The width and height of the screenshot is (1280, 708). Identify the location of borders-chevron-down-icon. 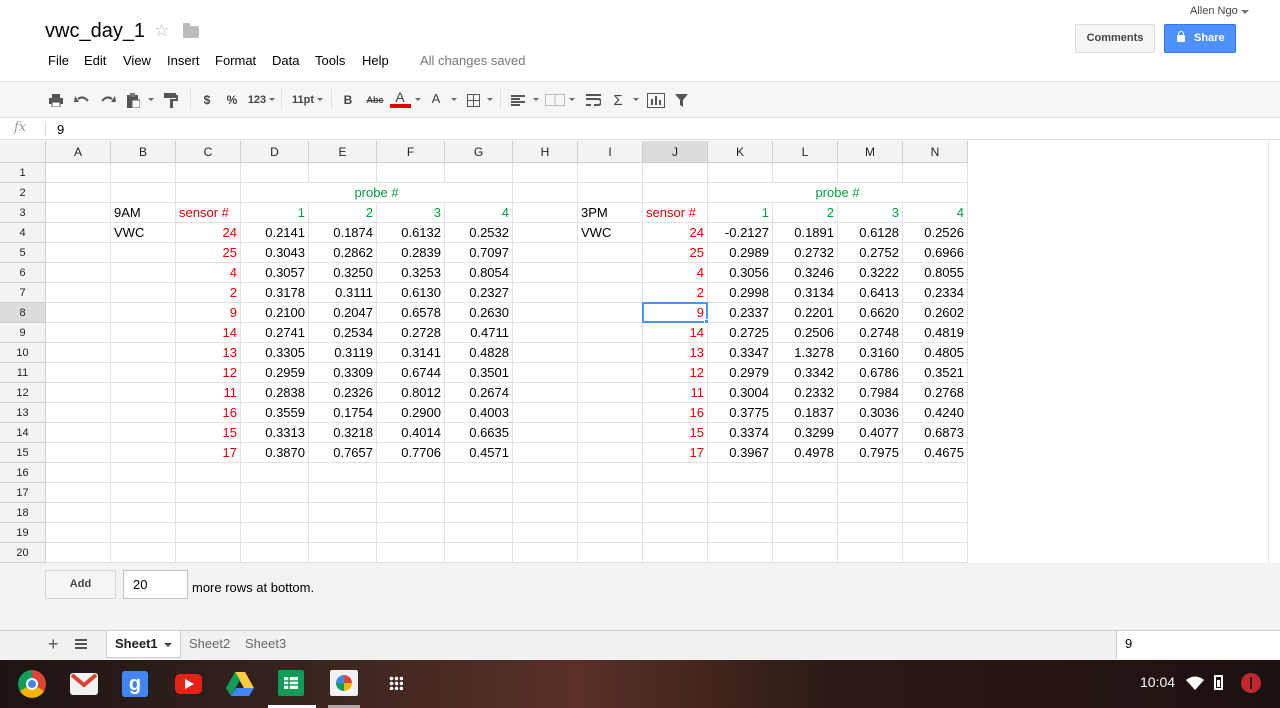
(490, 99).